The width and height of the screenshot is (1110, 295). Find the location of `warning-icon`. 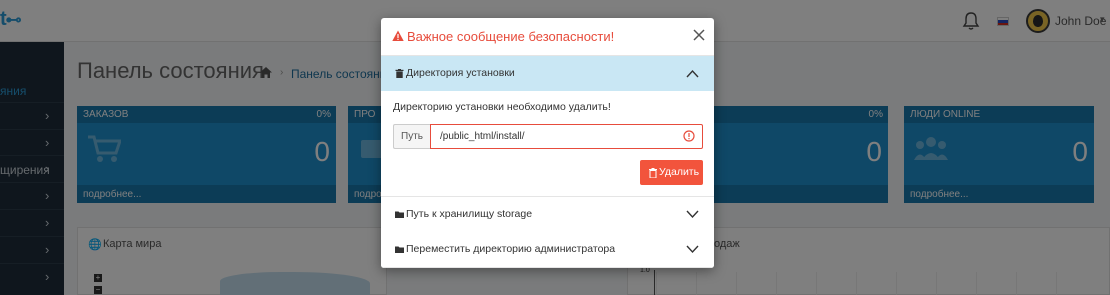

warning-icon is located at coordinates (398, 35).